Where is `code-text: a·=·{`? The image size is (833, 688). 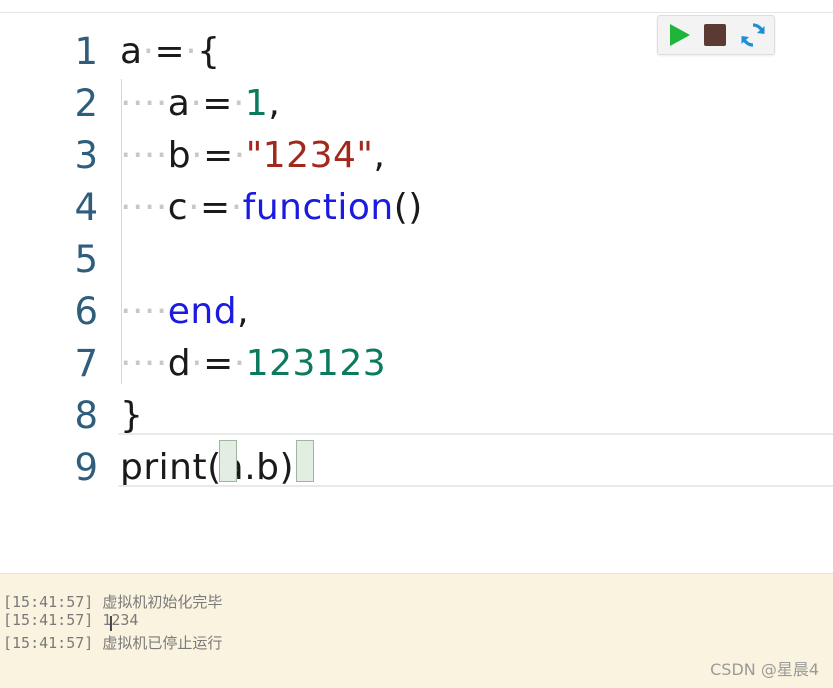
code-text: a·=·{ is located at coordinates (170, 52).